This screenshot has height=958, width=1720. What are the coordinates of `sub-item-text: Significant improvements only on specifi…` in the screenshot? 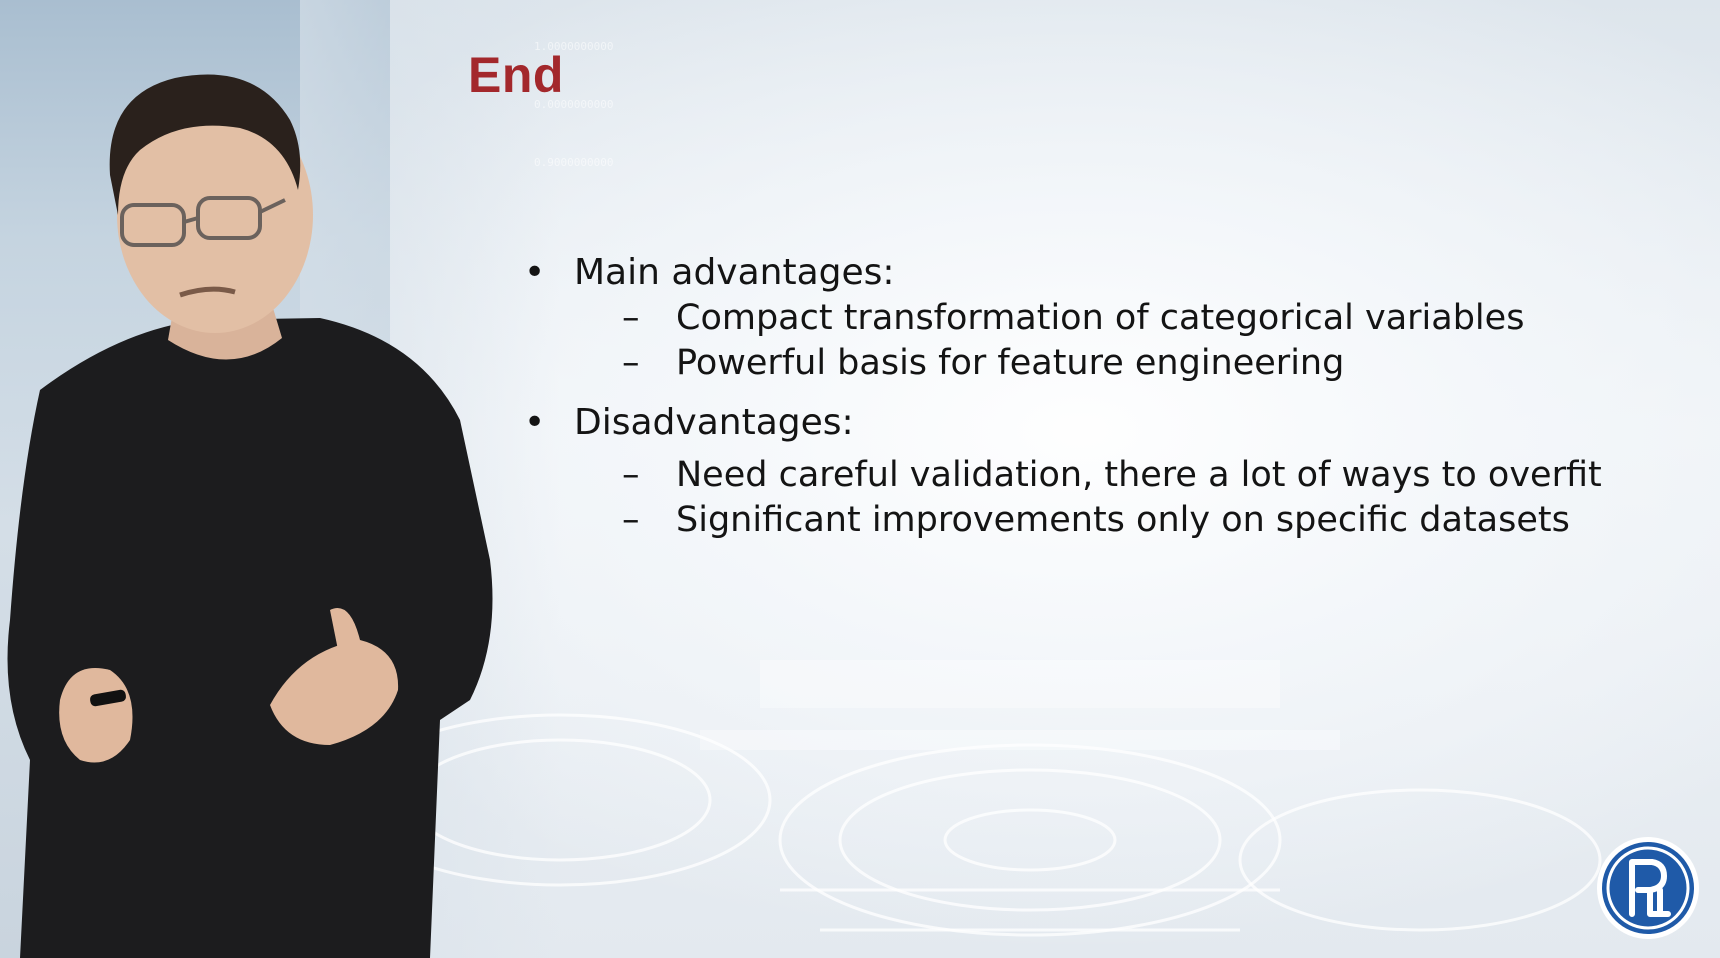 It's located at (1123, 520).